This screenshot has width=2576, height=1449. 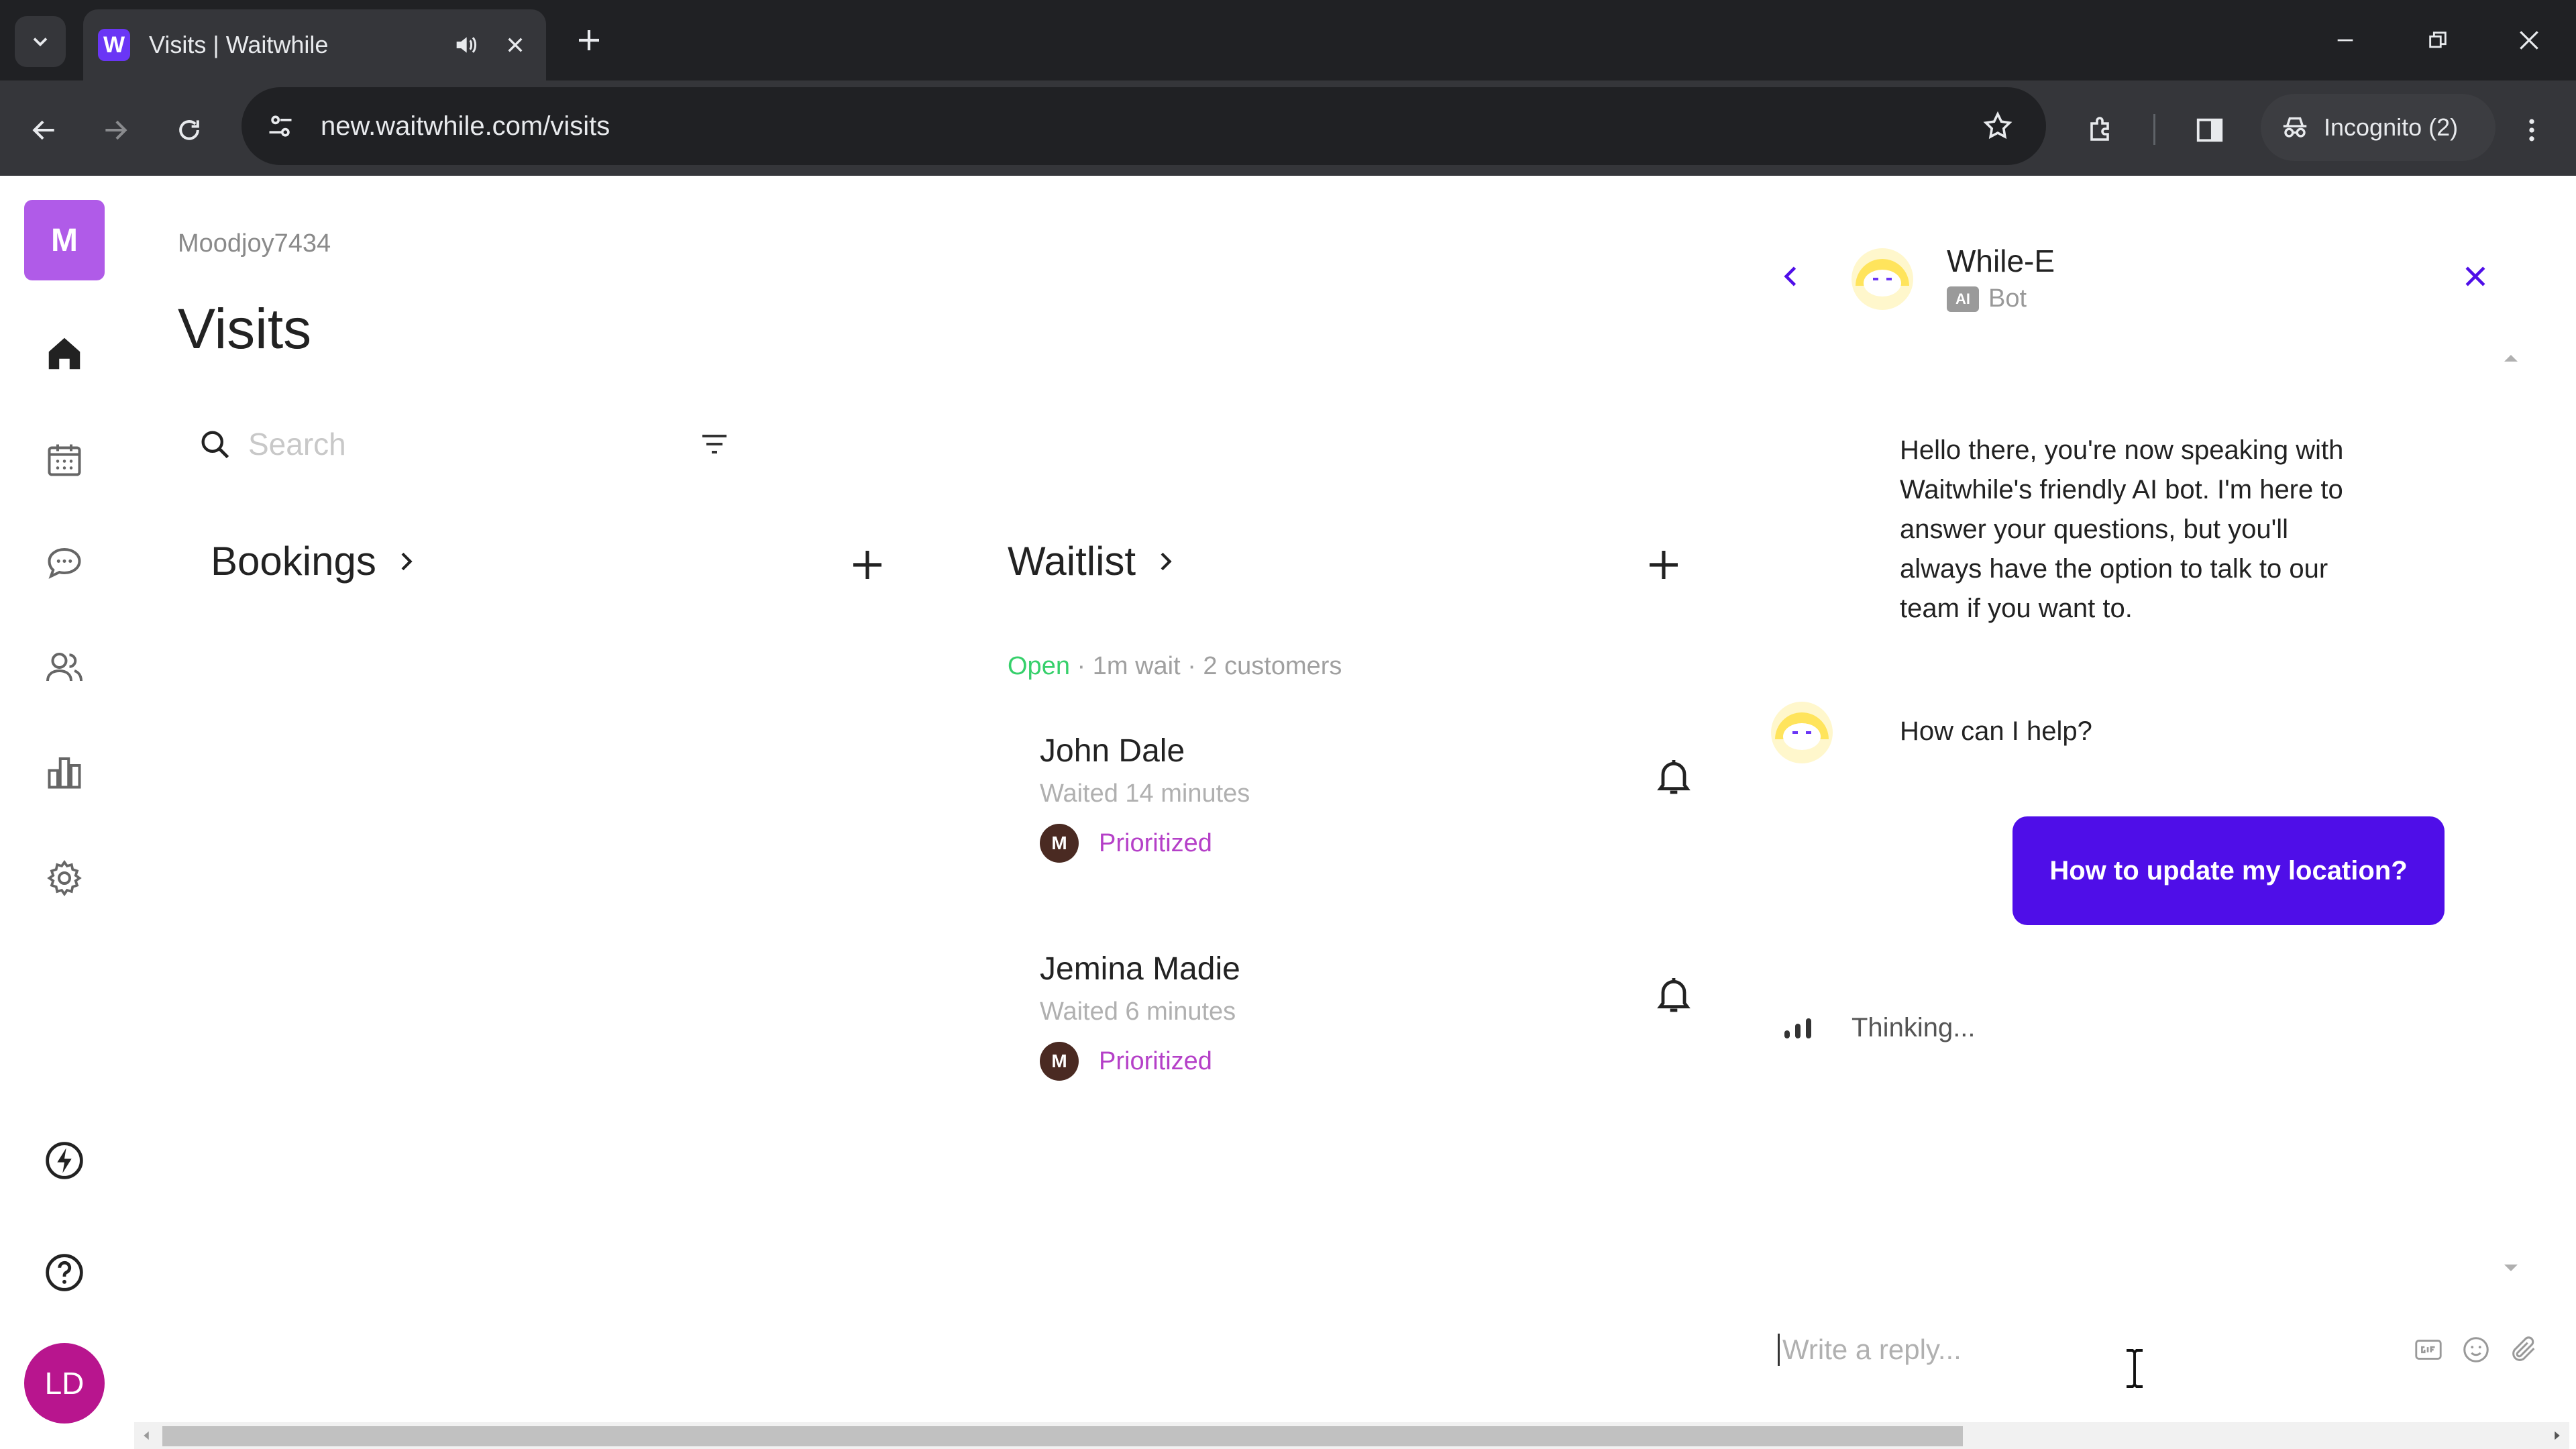 I want to click on chevron-left-icon, so click(x=1790, y=276).